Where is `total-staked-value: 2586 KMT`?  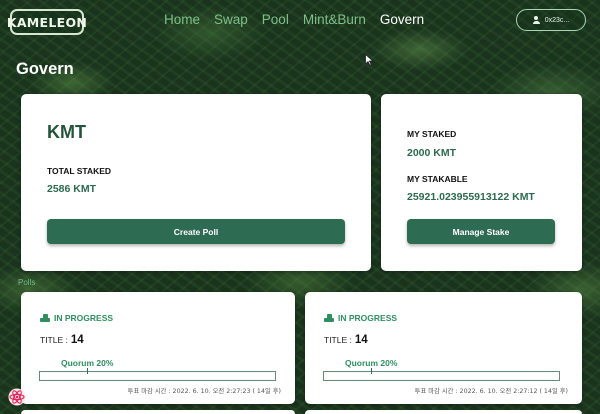
total-staked-value: 2586 KMT is located at coordinates (72, 189).